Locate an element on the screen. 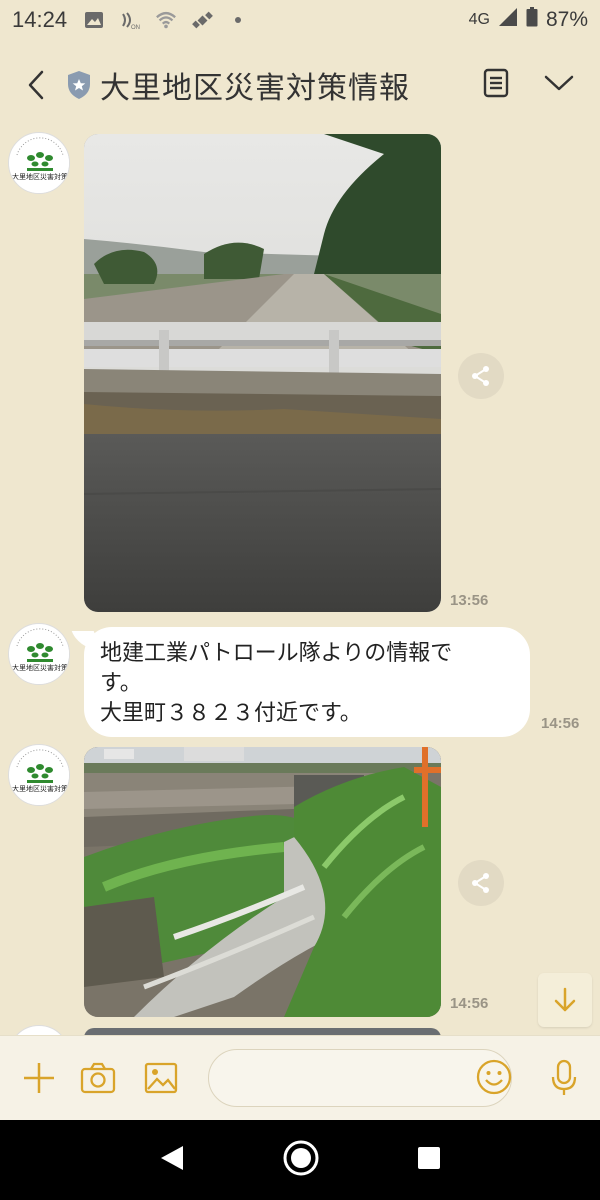  battery-percent: 87% is located at coordinates (566, 19).